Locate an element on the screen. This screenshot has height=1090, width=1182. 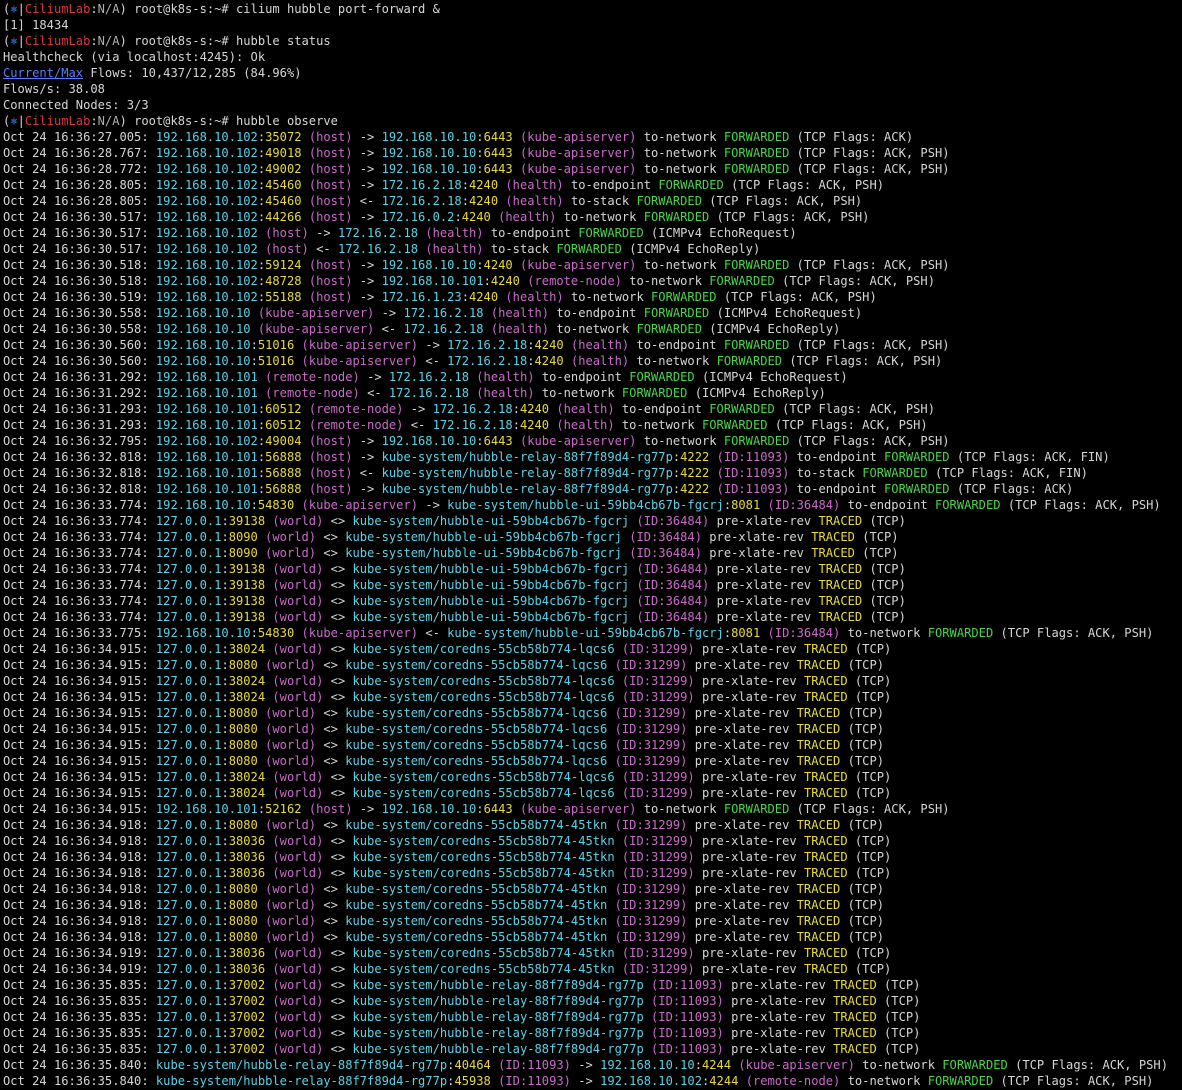
flow-destination: kube-system/coredns-55cb58b774-lqcs6 is located at coordinates (476, 713).